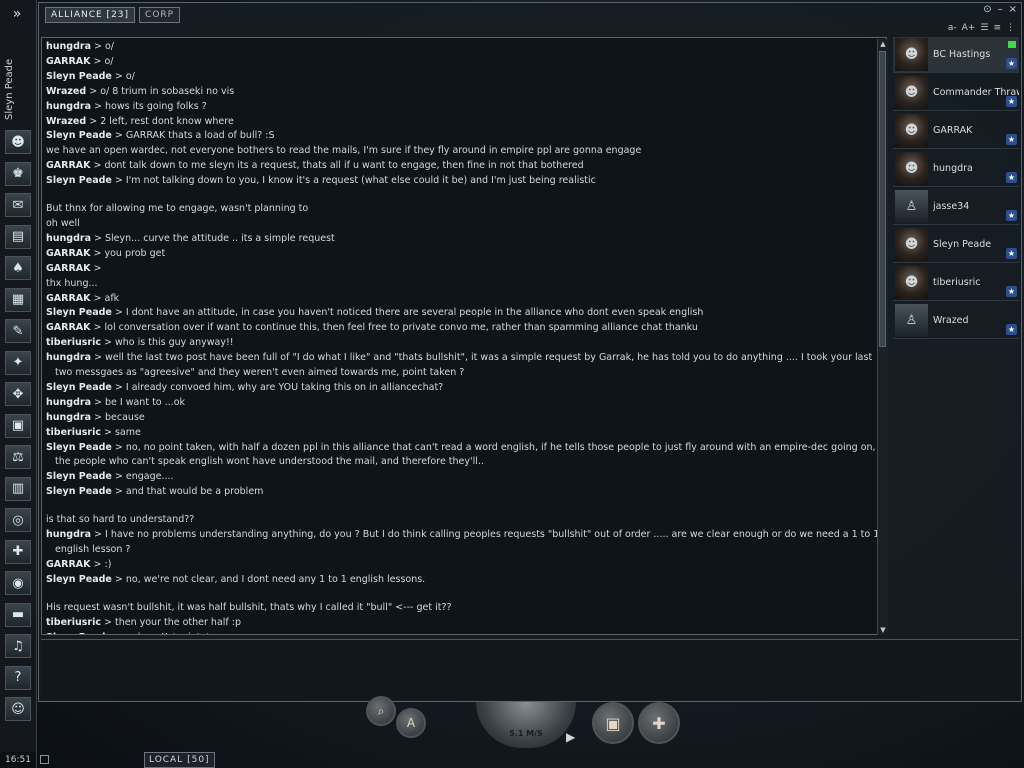  I want to click on minimize-icon: –, so click(1000, 9).